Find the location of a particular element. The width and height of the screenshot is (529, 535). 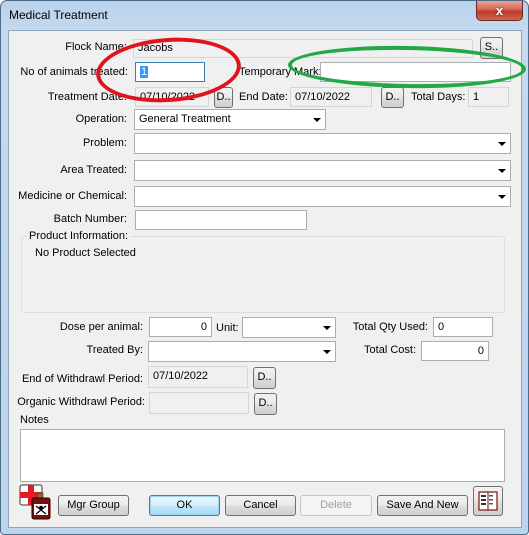

total-qty-used-input: 0 is located at coordinates (463, 327).